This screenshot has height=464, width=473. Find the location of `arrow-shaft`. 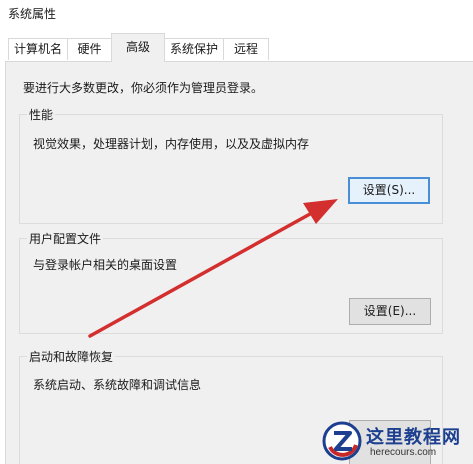

arrow-shaft is located at coordinates (200, 275).